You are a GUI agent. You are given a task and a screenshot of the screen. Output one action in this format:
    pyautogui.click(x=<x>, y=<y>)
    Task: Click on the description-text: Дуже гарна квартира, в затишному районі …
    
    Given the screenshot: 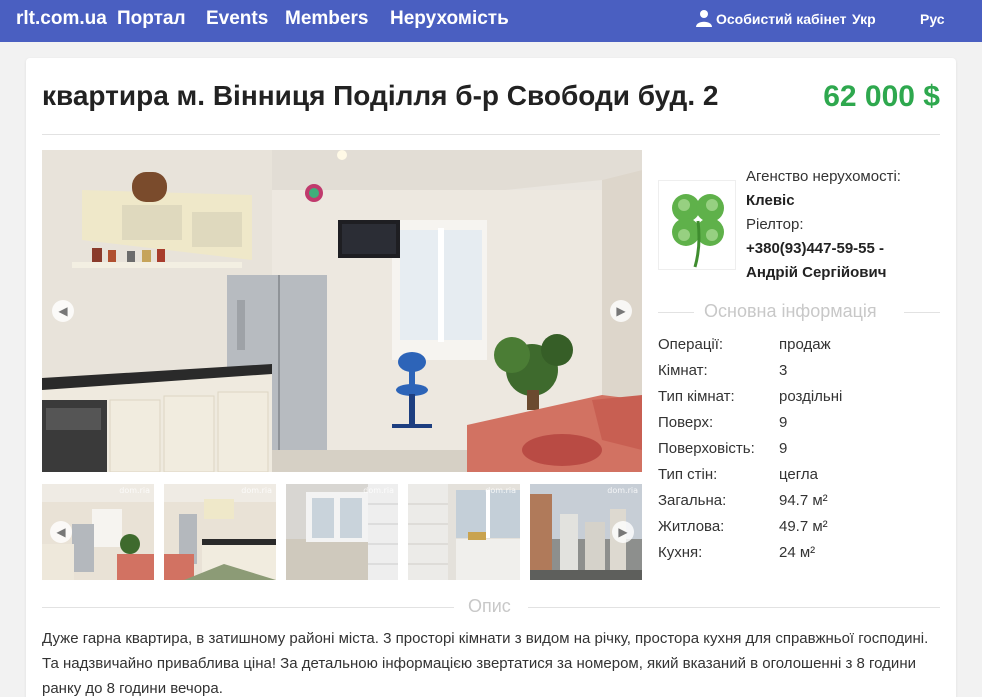 What is the action you would take?
    pyautogui.click(x=485, y=663)
    